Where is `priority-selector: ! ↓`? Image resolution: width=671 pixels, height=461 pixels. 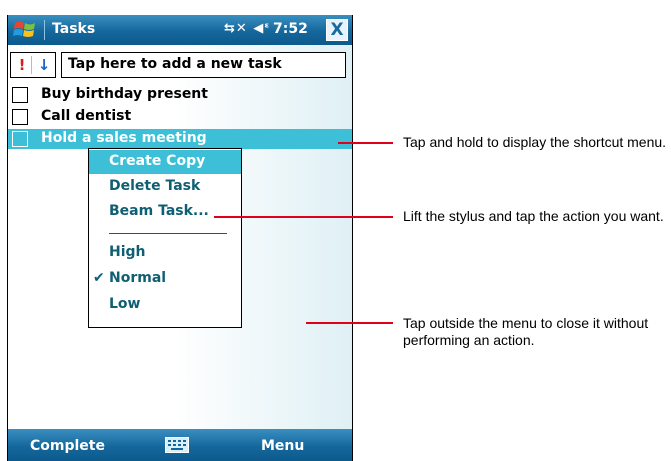 priority-selector: ! ↓ is located at coordinates (33, 65).